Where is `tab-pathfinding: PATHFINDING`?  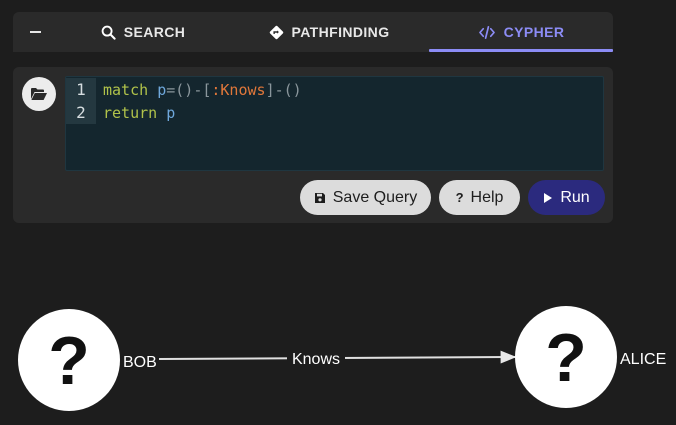
tab-pathfinding: PATHFINDING is located at coordinates (329, 32).